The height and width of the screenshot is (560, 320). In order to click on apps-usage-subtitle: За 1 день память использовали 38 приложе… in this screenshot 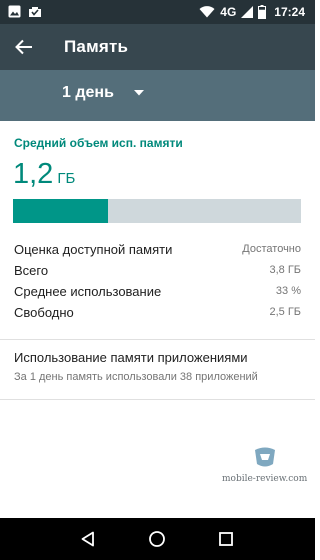, I will do `click(136, 377)`.